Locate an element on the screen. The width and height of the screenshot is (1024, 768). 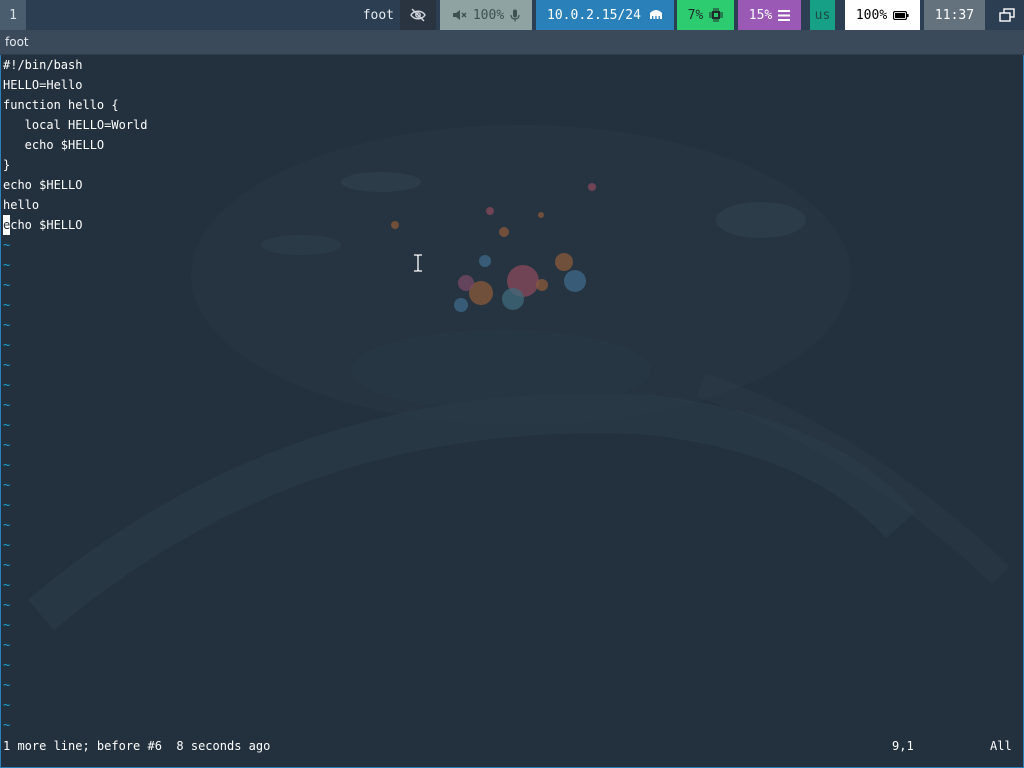
cpu-value: 7% is located at coordinates (695, 15).